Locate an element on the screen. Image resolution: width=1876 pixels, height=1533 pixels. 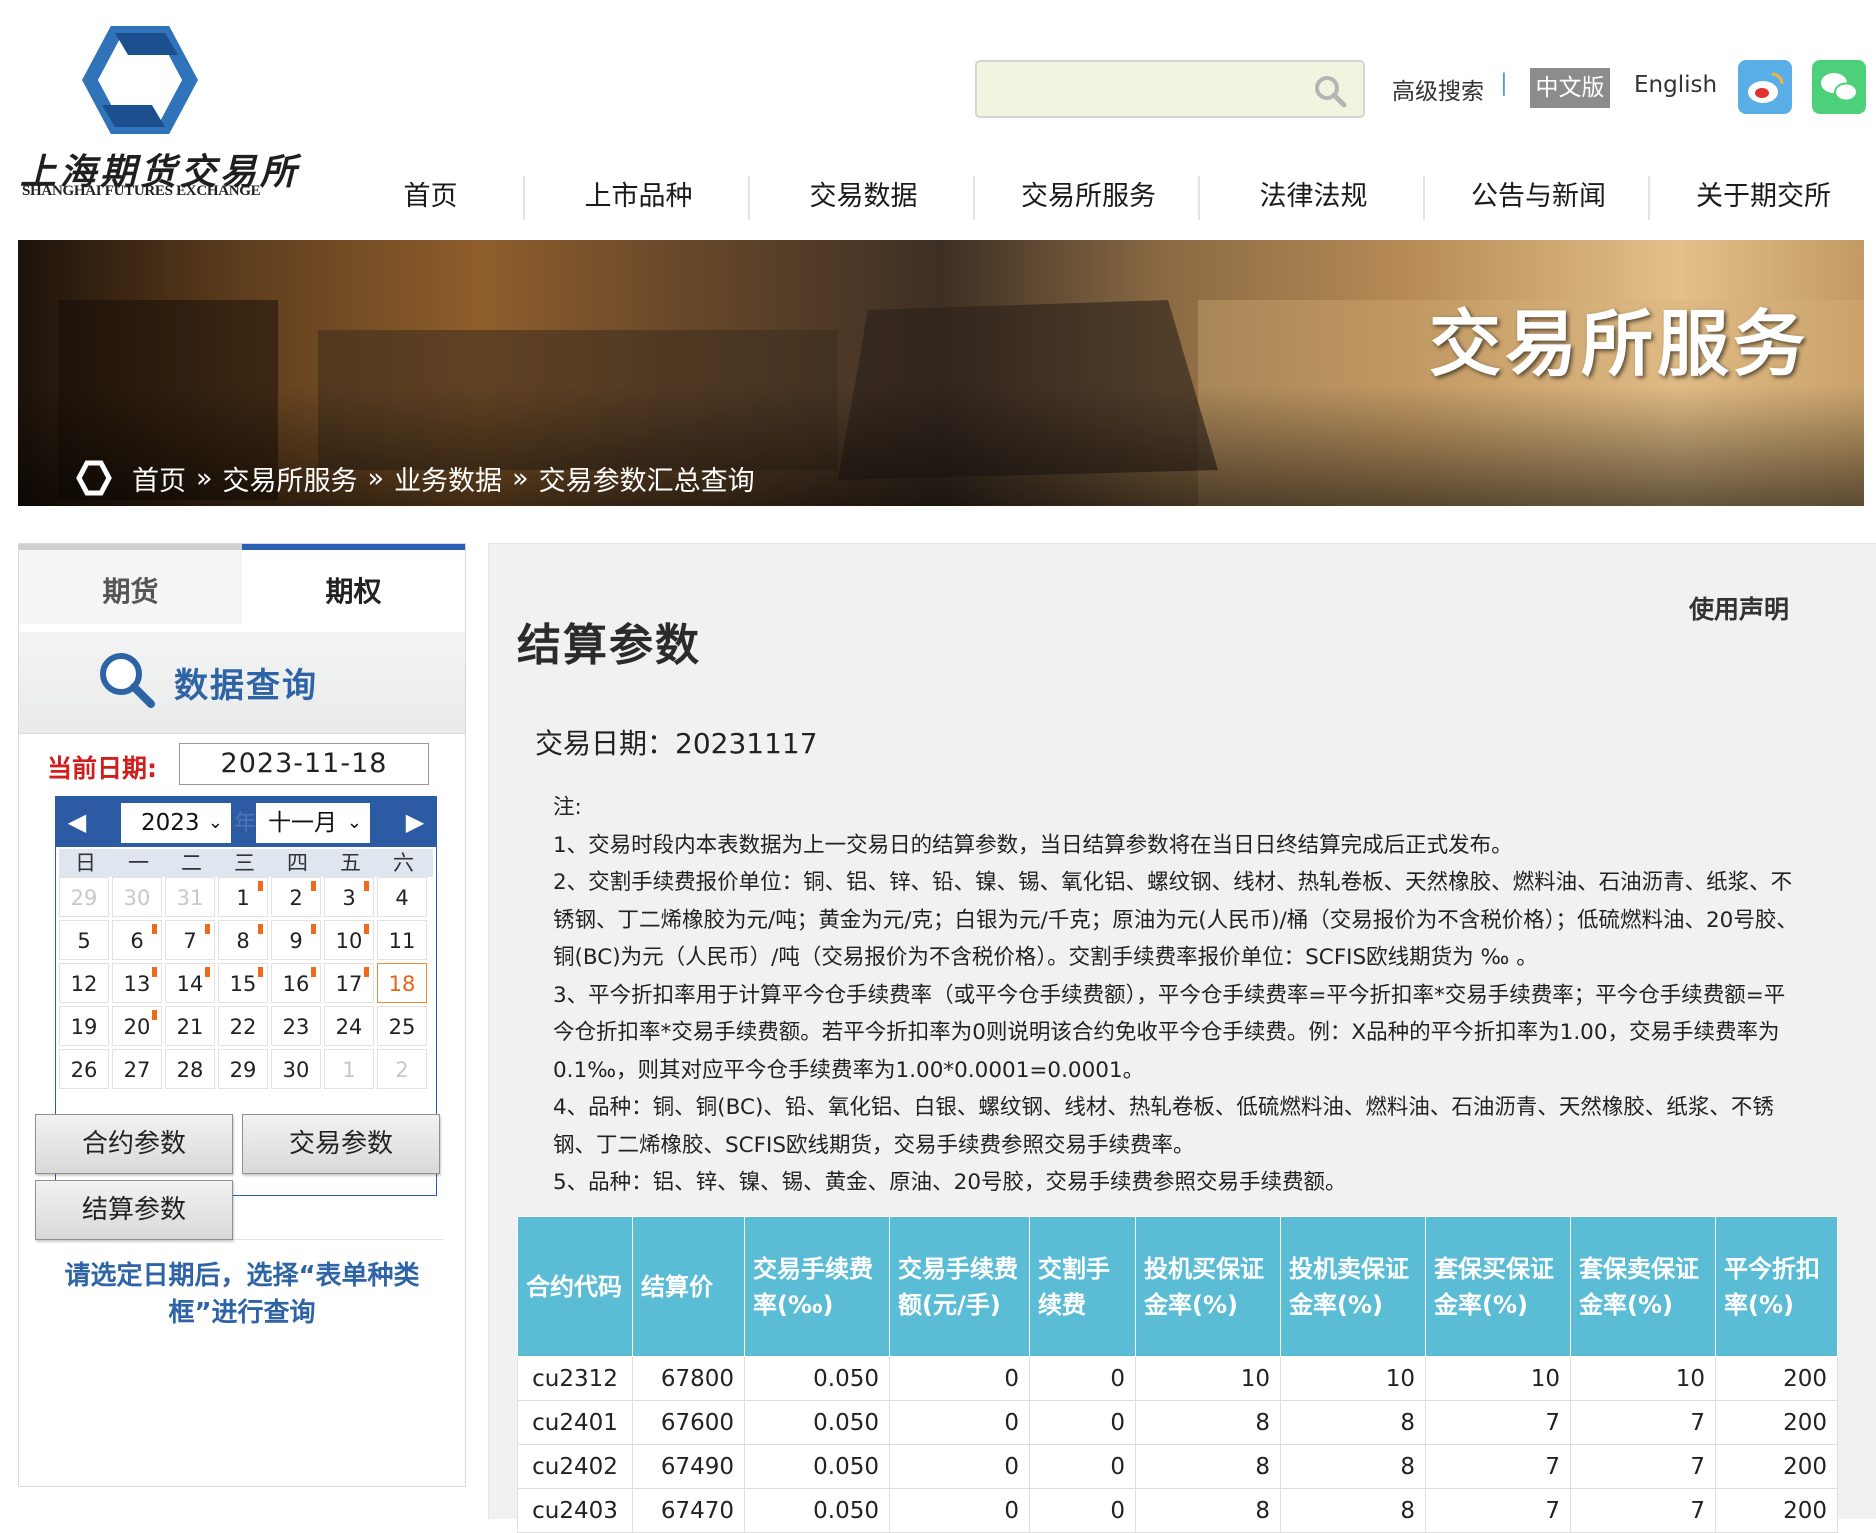
lang-english-link: English is located at coordinates (1675, 85).